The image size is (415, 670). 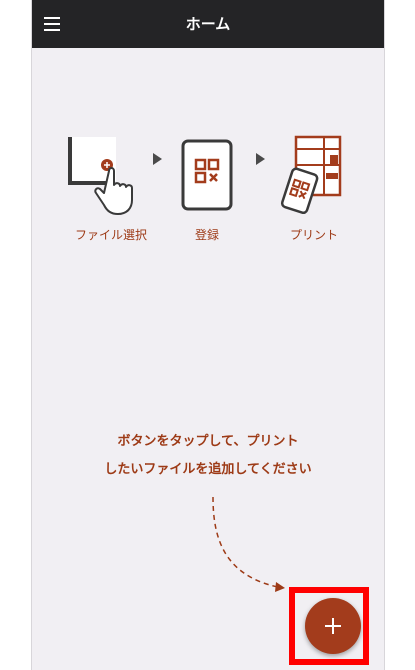 What do you see at coordinates (207, 175) in the screenshot?
I see `qr-phone-icon` at bounding box center [207, 175].